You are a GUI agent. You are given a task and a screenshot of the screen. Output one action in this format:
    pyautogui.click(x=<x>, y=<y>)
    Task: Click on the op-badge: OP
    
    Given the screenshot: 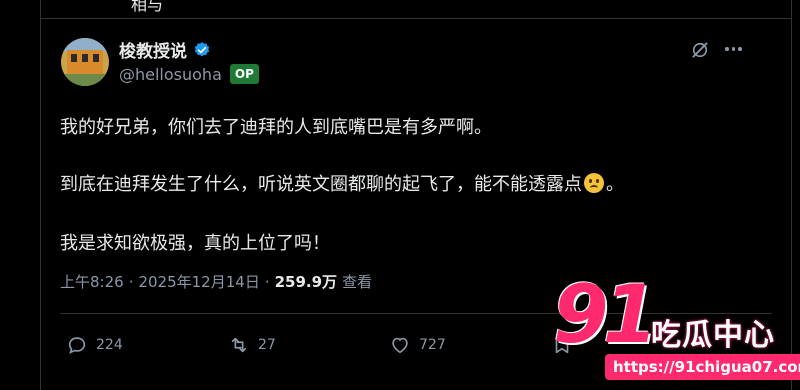 What is the action you would take?
    pyautogui.click(x=244, y=74)
    